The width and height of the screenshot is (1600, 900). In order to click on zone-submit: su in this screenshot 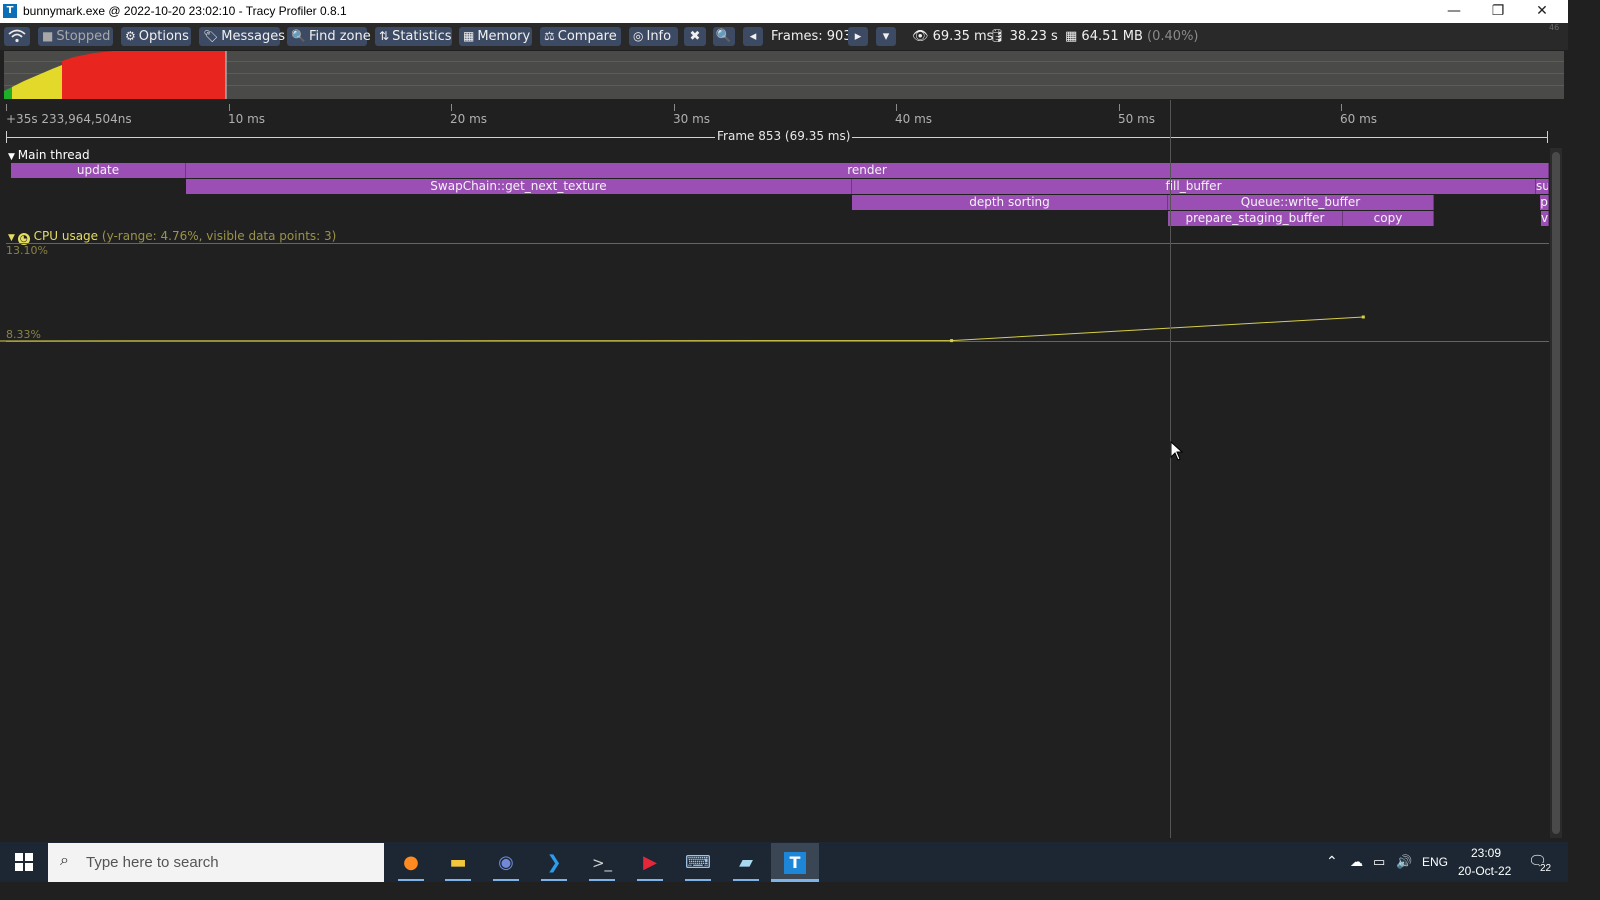, I will do `click(1542, 186)`.